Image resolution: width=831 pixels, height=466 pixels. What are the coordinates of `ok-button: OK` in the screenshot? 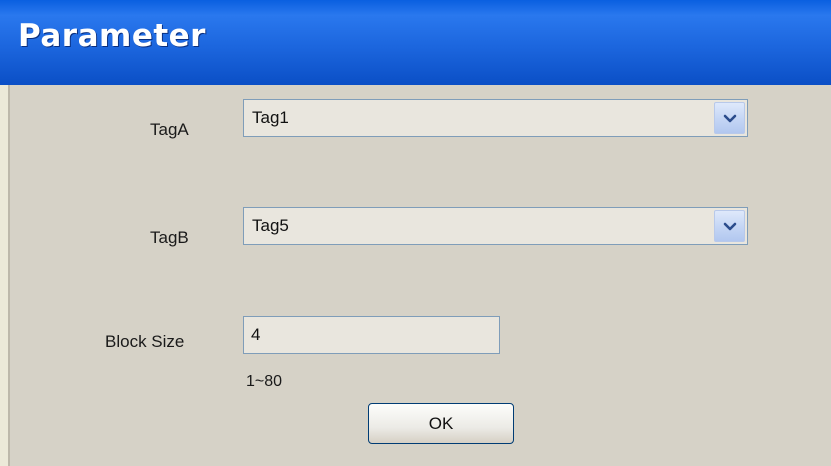 It's located at (441, 423).